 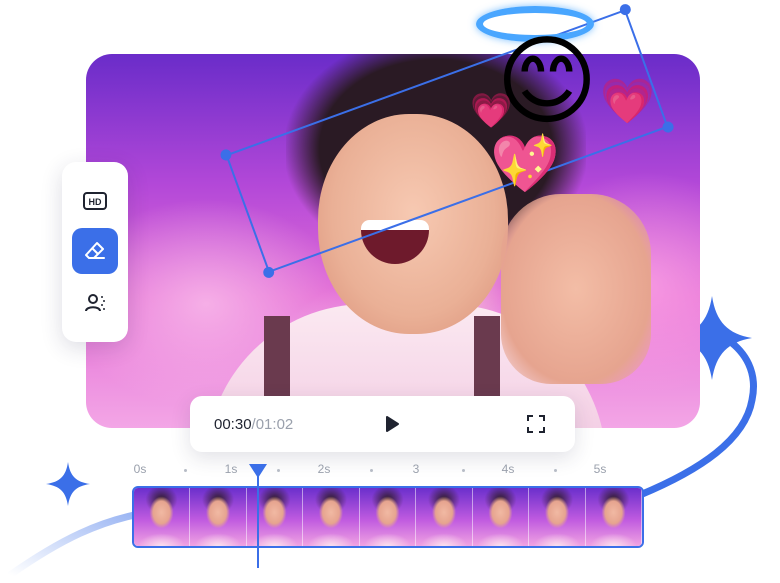 What do you see at coordinates (416, 469) in the screenshot?
I see `tick-label: 3` at bounding box center [416, 469].